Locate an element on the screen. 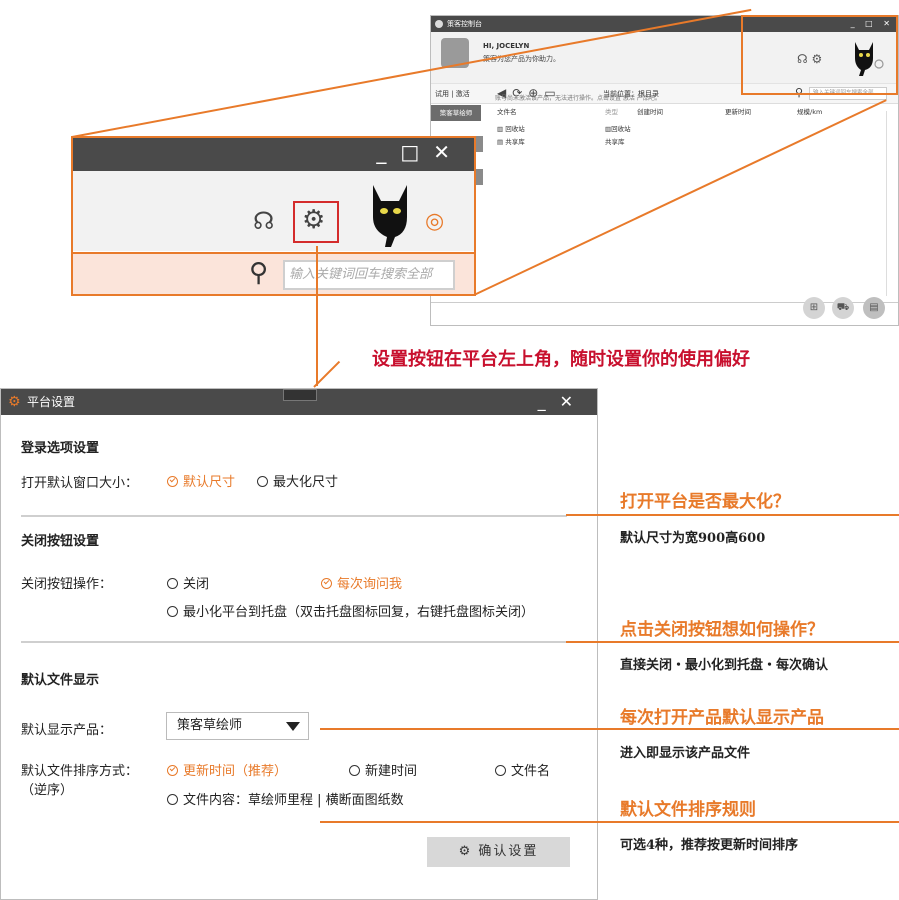 The height and width of the screenshot is (900, 899). welcome-message: 策客为您产品为你助力。 is located at coordinates (521, 59).